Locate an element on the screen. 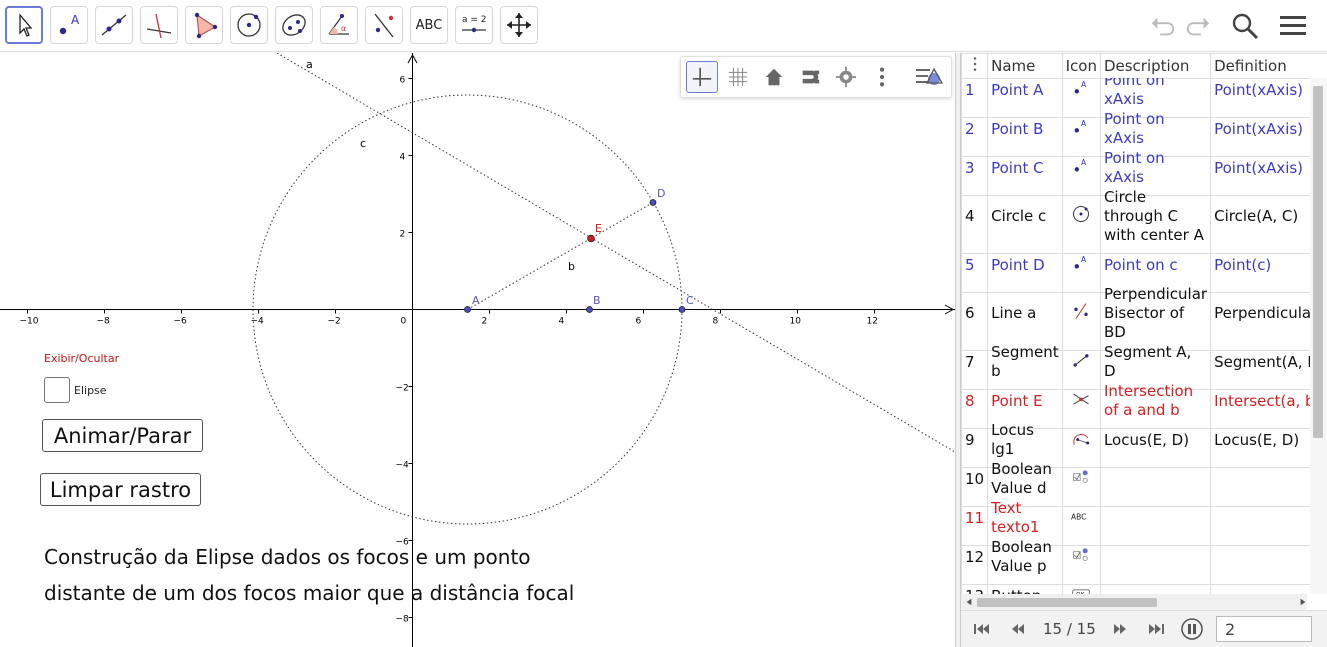 The height and width of the screenshot is (647, 1327). row-number: 4 is located at coordinates (975, 216).